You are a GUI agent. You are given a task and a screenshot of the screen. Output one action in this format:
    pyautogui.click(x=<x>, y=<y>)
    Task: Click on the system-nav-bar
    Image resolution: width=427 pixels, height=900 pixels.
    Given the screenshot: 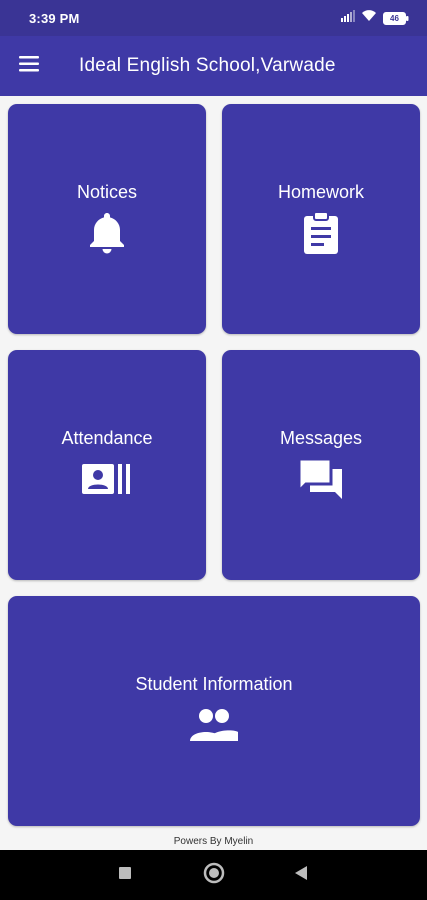 What is the action you would take?
    pyautogui.click(x=213, y=875)
    